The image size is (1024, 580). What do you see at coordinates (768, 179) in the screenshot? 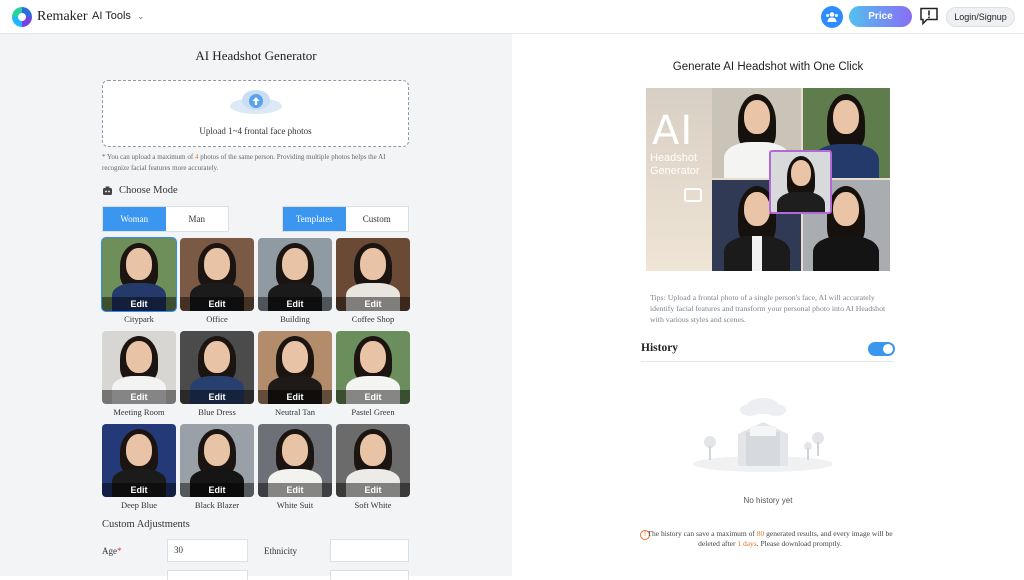
I see `headshot-collage-image: AI Headshot Generator` at bounding box center [768, 179].